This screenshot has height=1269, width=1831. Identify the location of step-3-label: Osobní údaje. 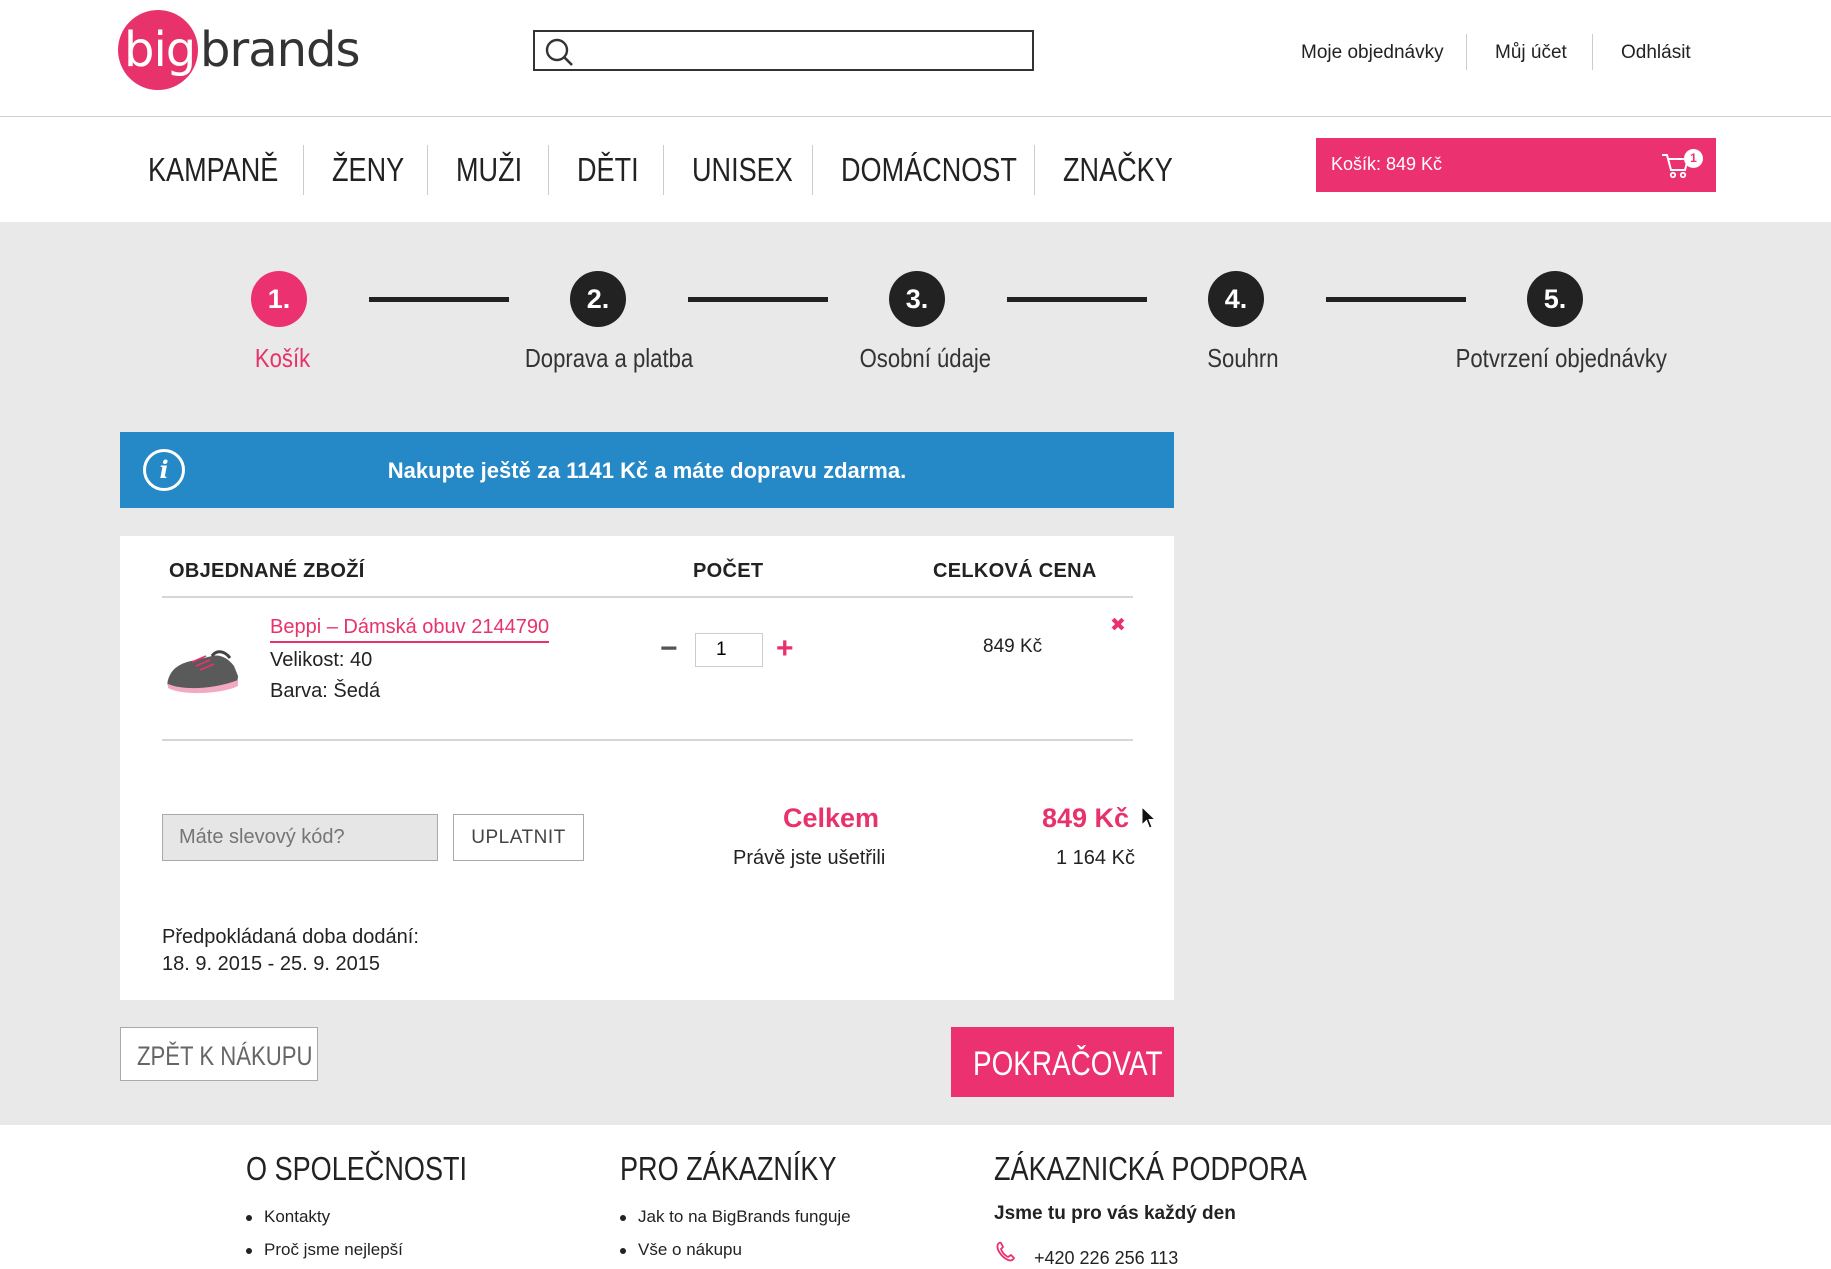
(925, 358).